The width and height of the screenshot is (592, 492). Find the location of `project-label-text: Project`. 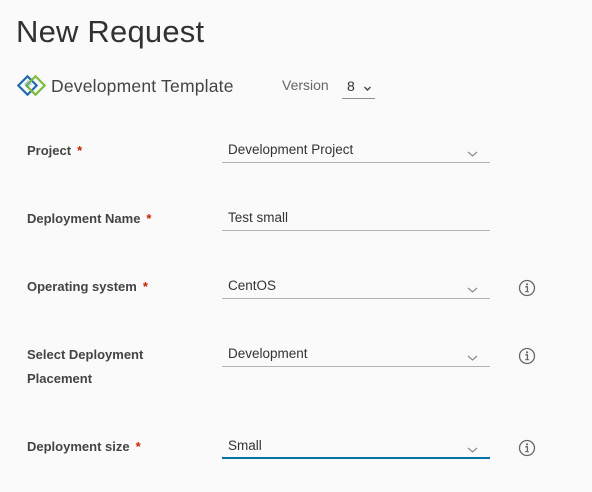

project-label-text: Project is located at coordinates (49, 150).